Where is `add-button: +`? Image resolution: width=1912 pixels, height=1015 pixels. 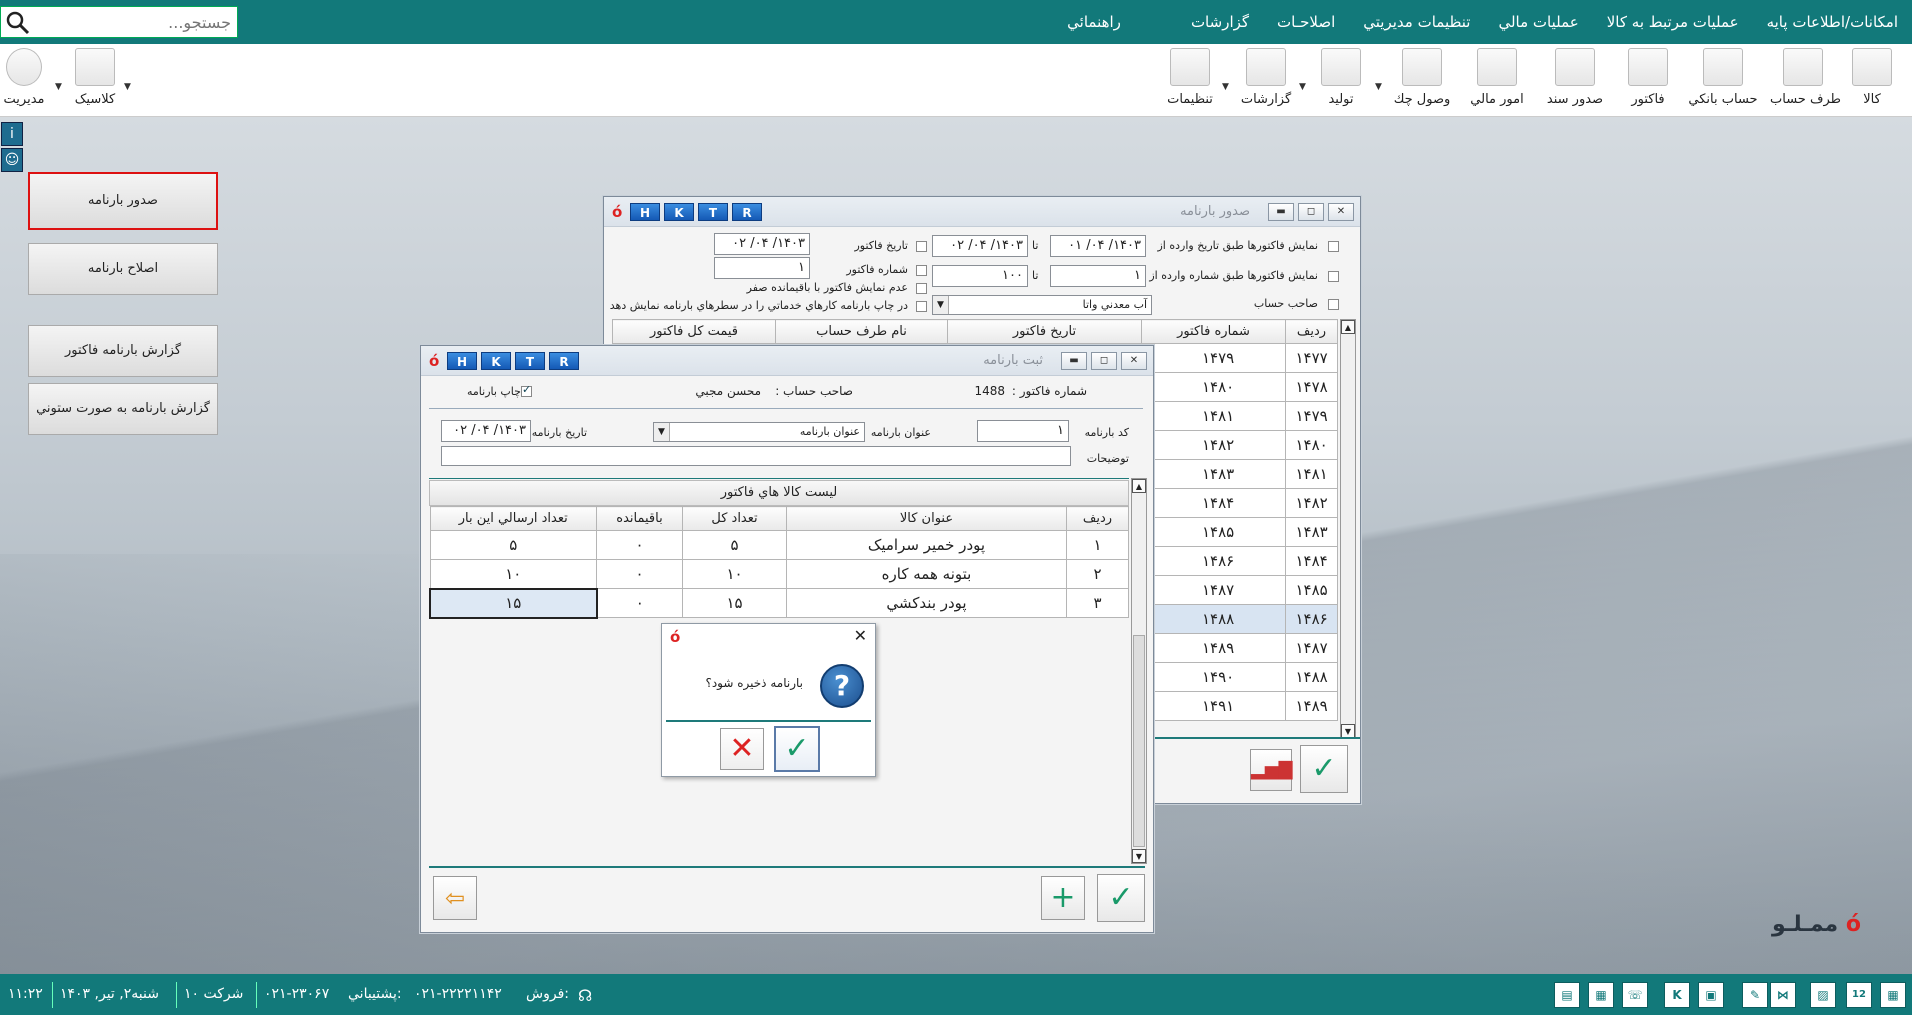
add-button: + is located at coordinates (1063, 898).